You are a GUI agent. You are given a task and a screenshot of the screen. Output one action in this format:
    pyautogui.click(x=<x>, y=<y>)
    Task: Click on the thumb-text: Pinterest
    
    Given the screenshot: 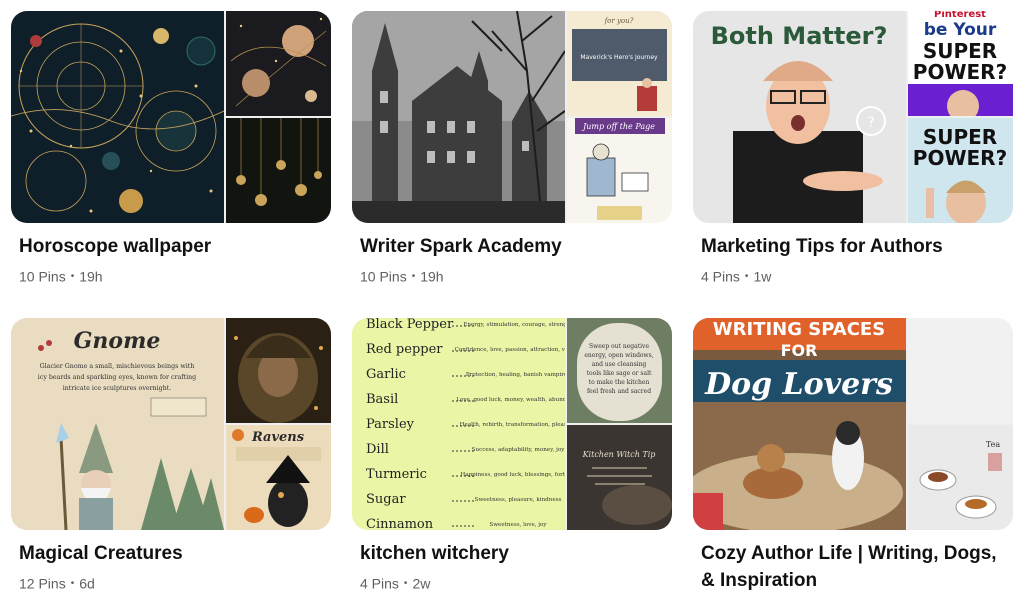 What is the action you would take?
    pyautogui.click(x=960, y=15)
    